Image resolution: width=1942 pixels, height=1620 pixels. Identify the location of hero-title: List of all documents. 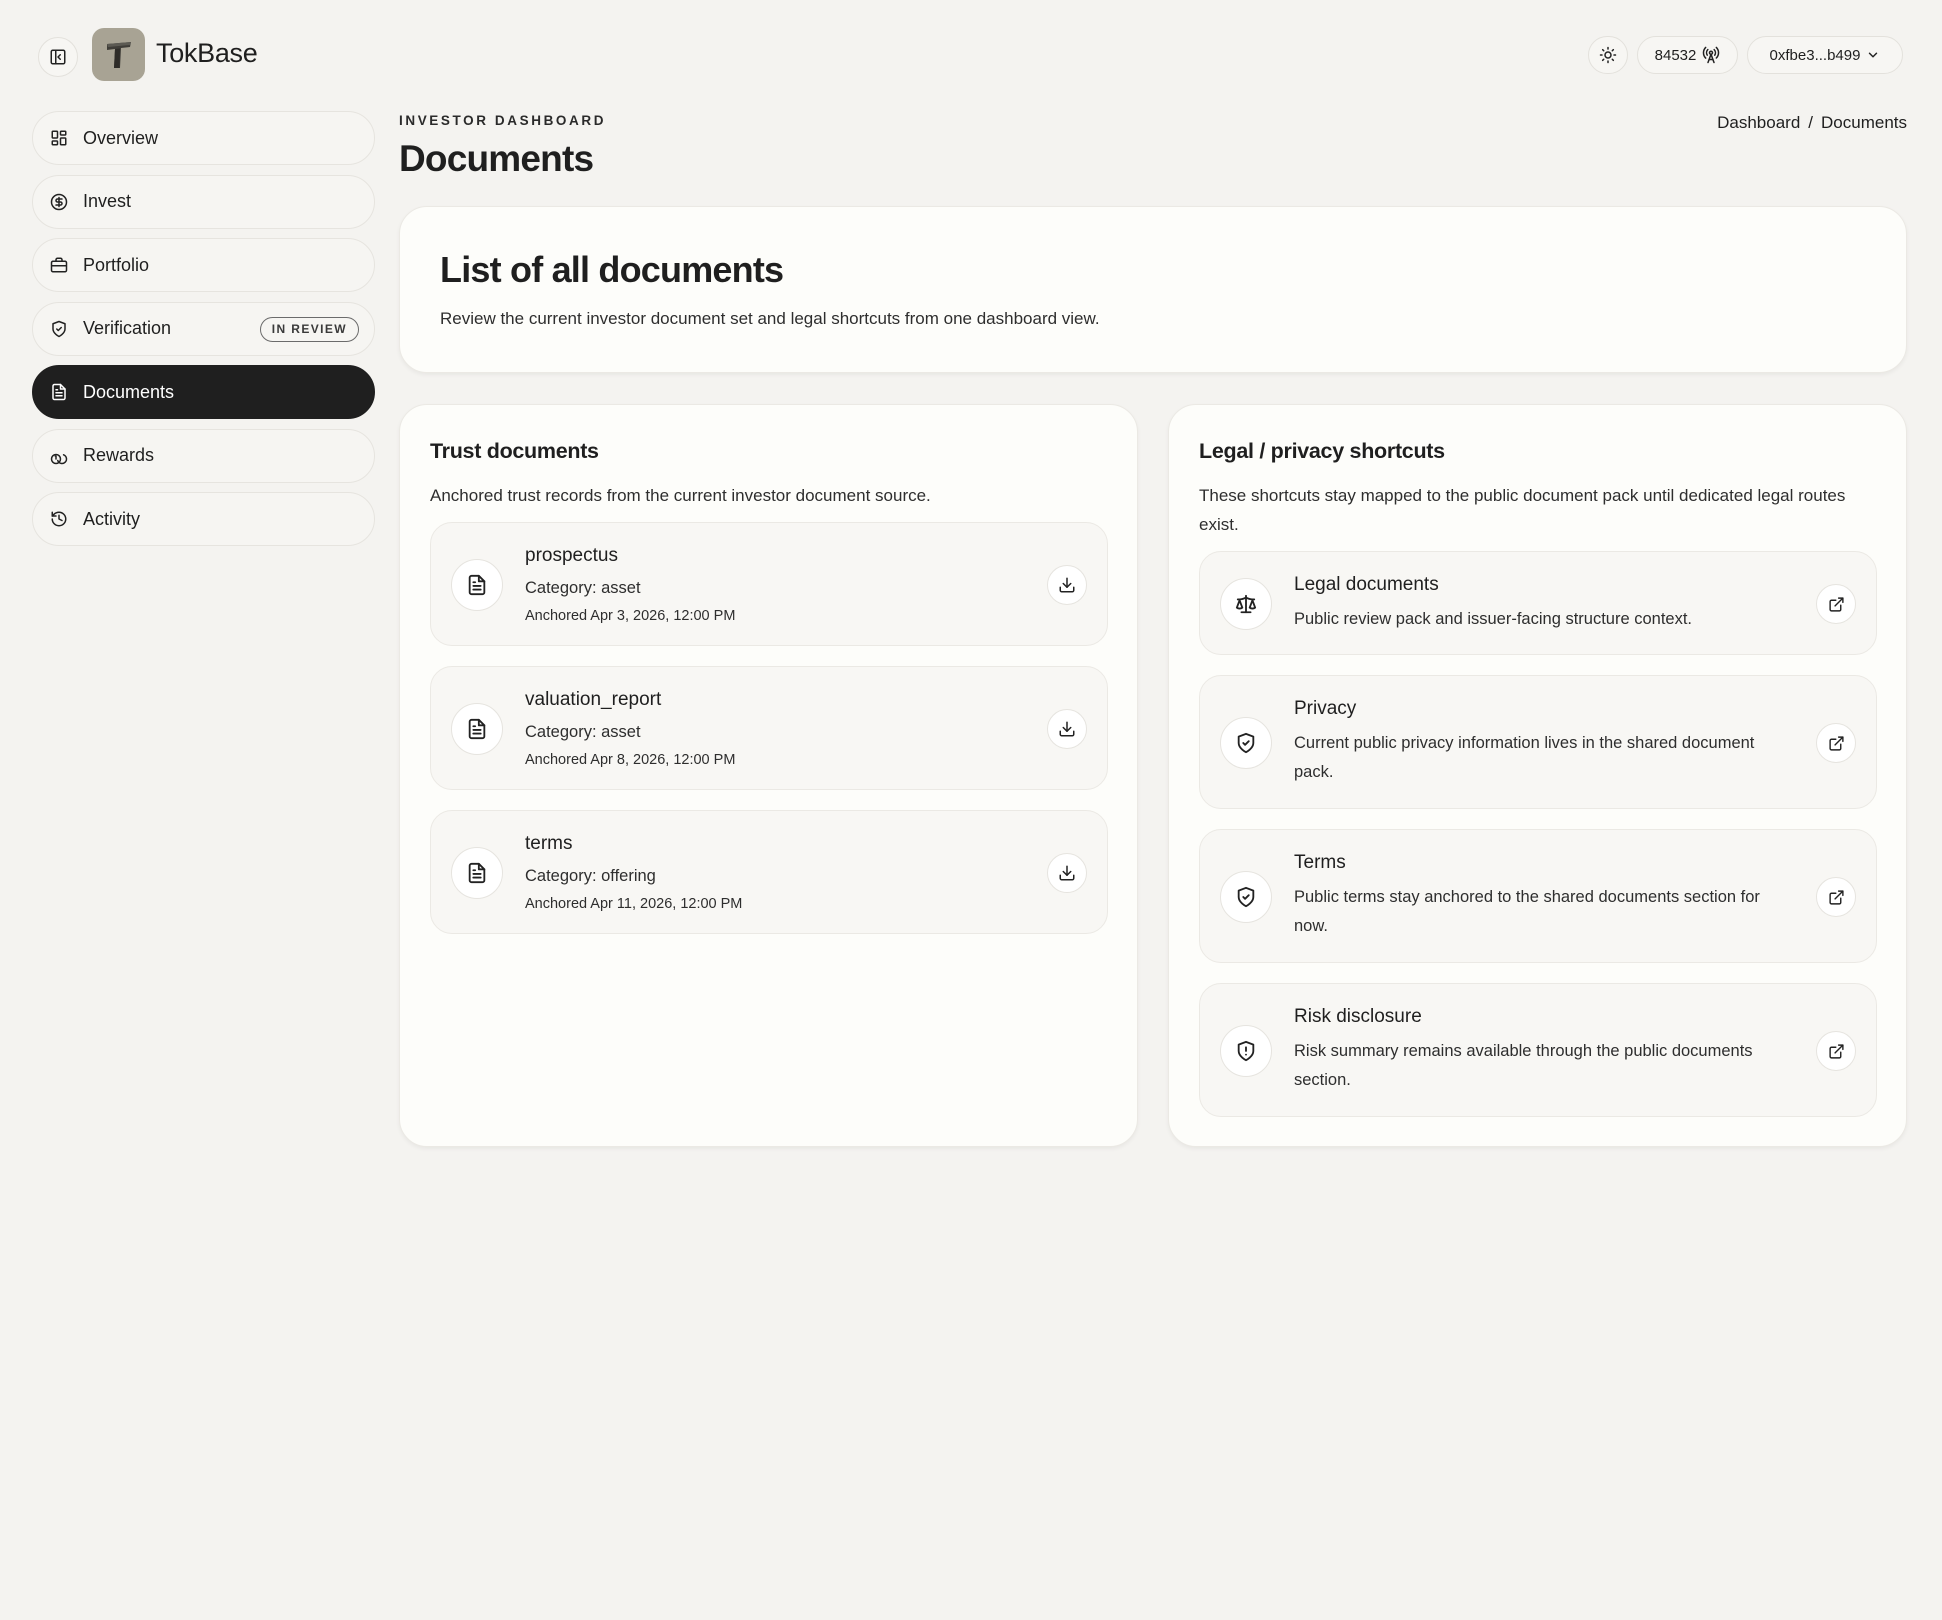
(612, 269).